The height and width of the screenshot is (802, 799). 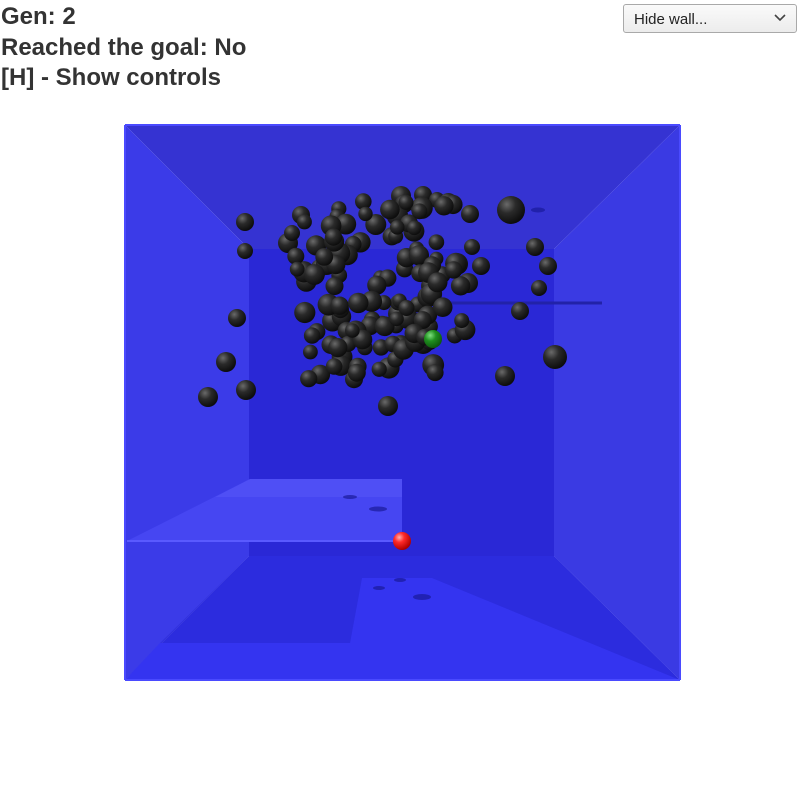 What do you see at coordinates (402, 541) in the screenshot?
I see `goal-ball` at bounding box center [402, 541].